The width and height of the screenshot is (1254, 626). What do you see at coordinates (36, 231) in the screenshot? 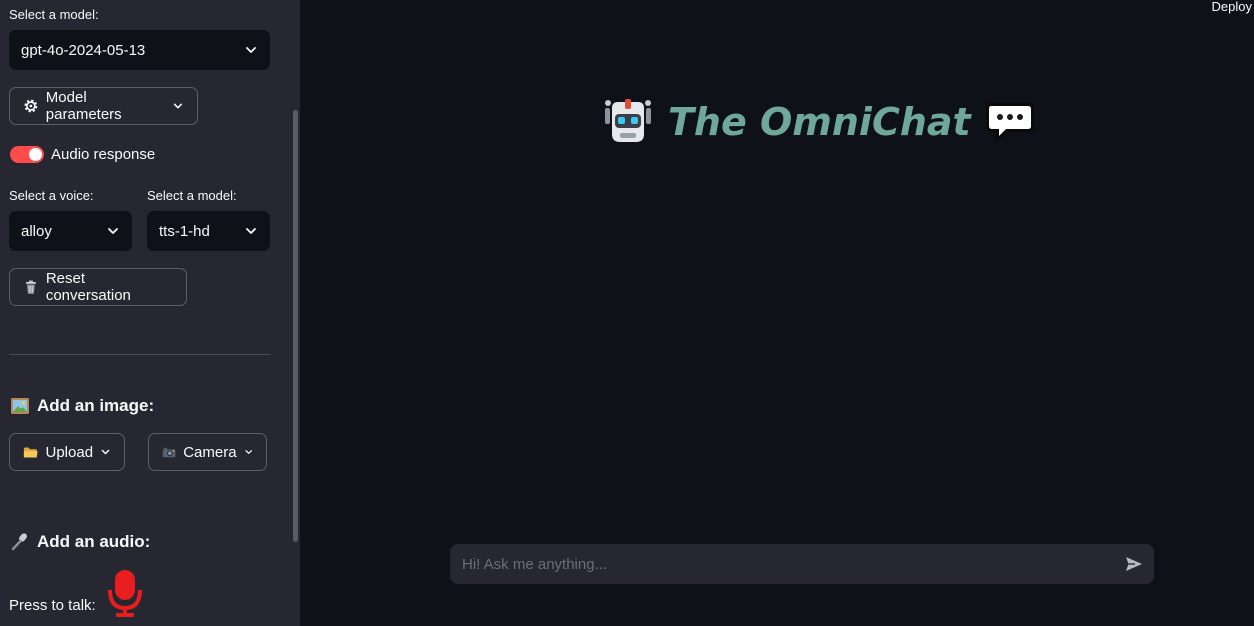
I see `voice-select-value: alloy` at bounding box center [36, 231].